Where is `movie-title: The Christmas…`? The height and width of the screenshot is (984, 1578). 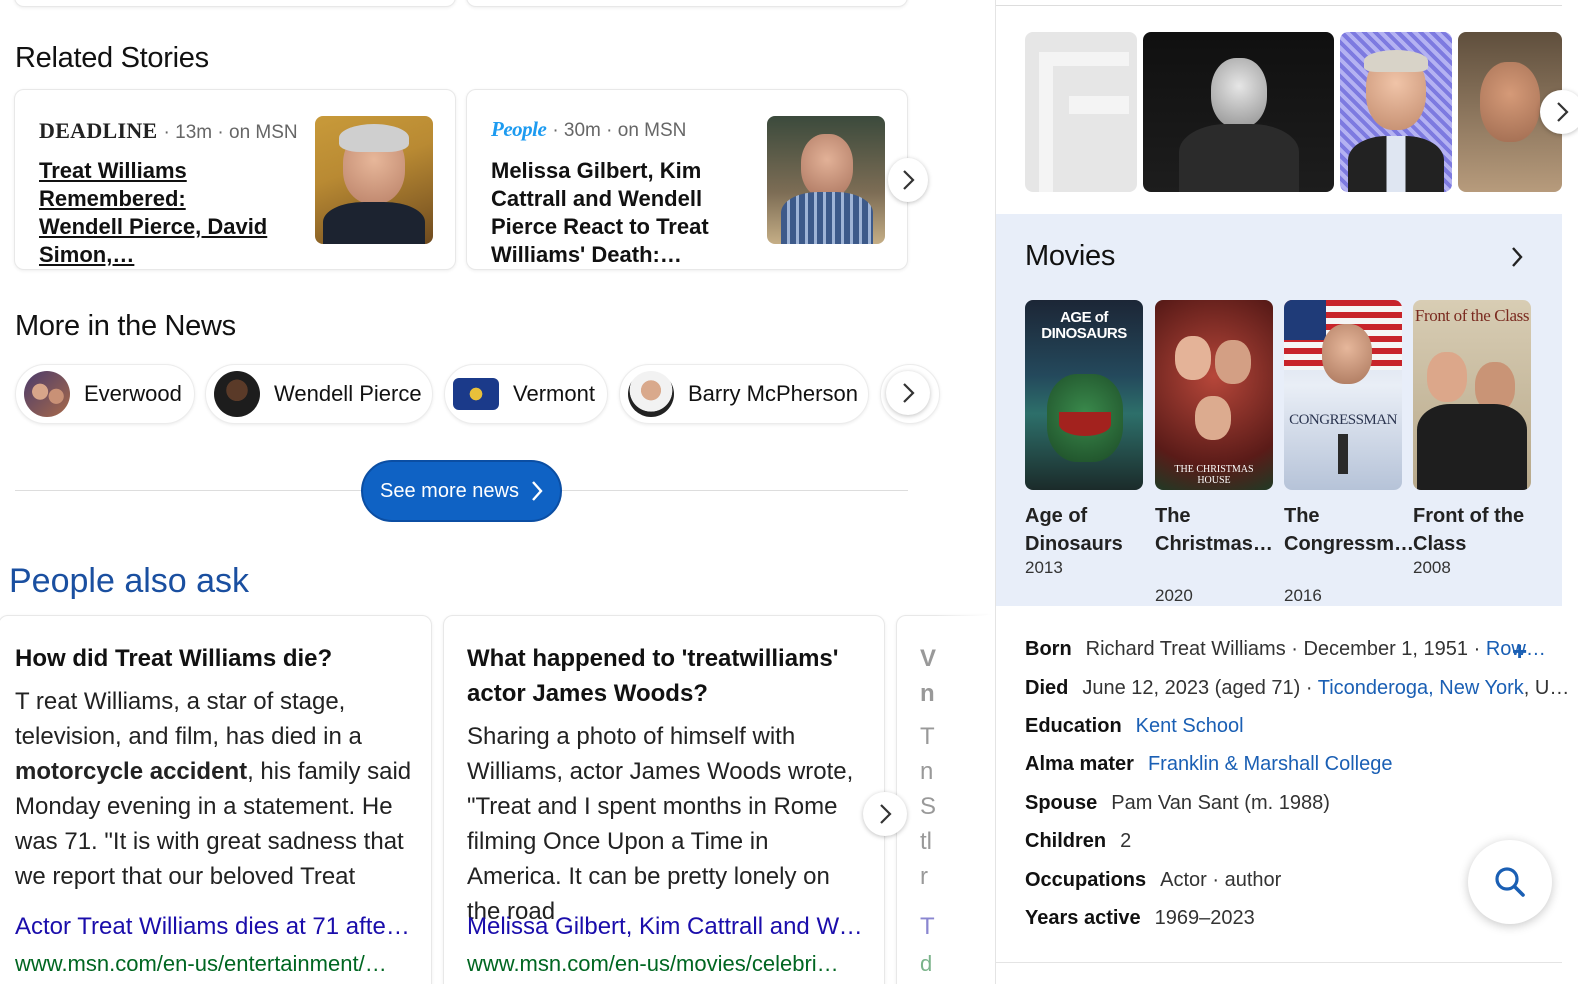 movie-title: The Christmas… is located at coordinates (1214, 530).